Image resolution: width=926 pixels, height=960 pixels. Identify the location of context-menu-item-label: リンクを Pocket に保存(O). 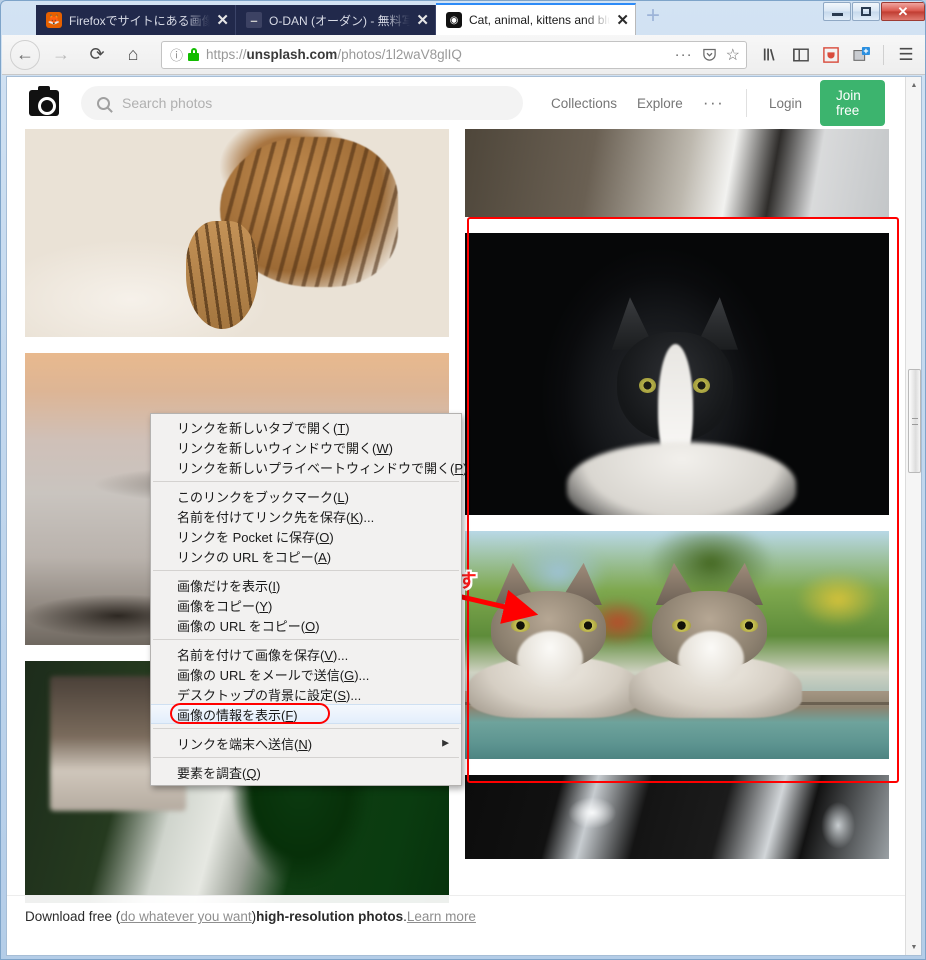
(255, 537).